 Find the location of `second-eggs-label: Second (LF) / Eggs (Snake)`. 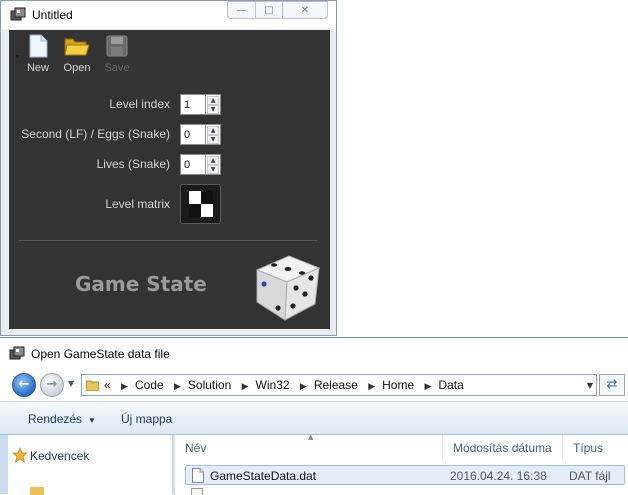

second-eggs-label: Second (LF) / Eggs (Snake) is located at coordinates (95, 134).